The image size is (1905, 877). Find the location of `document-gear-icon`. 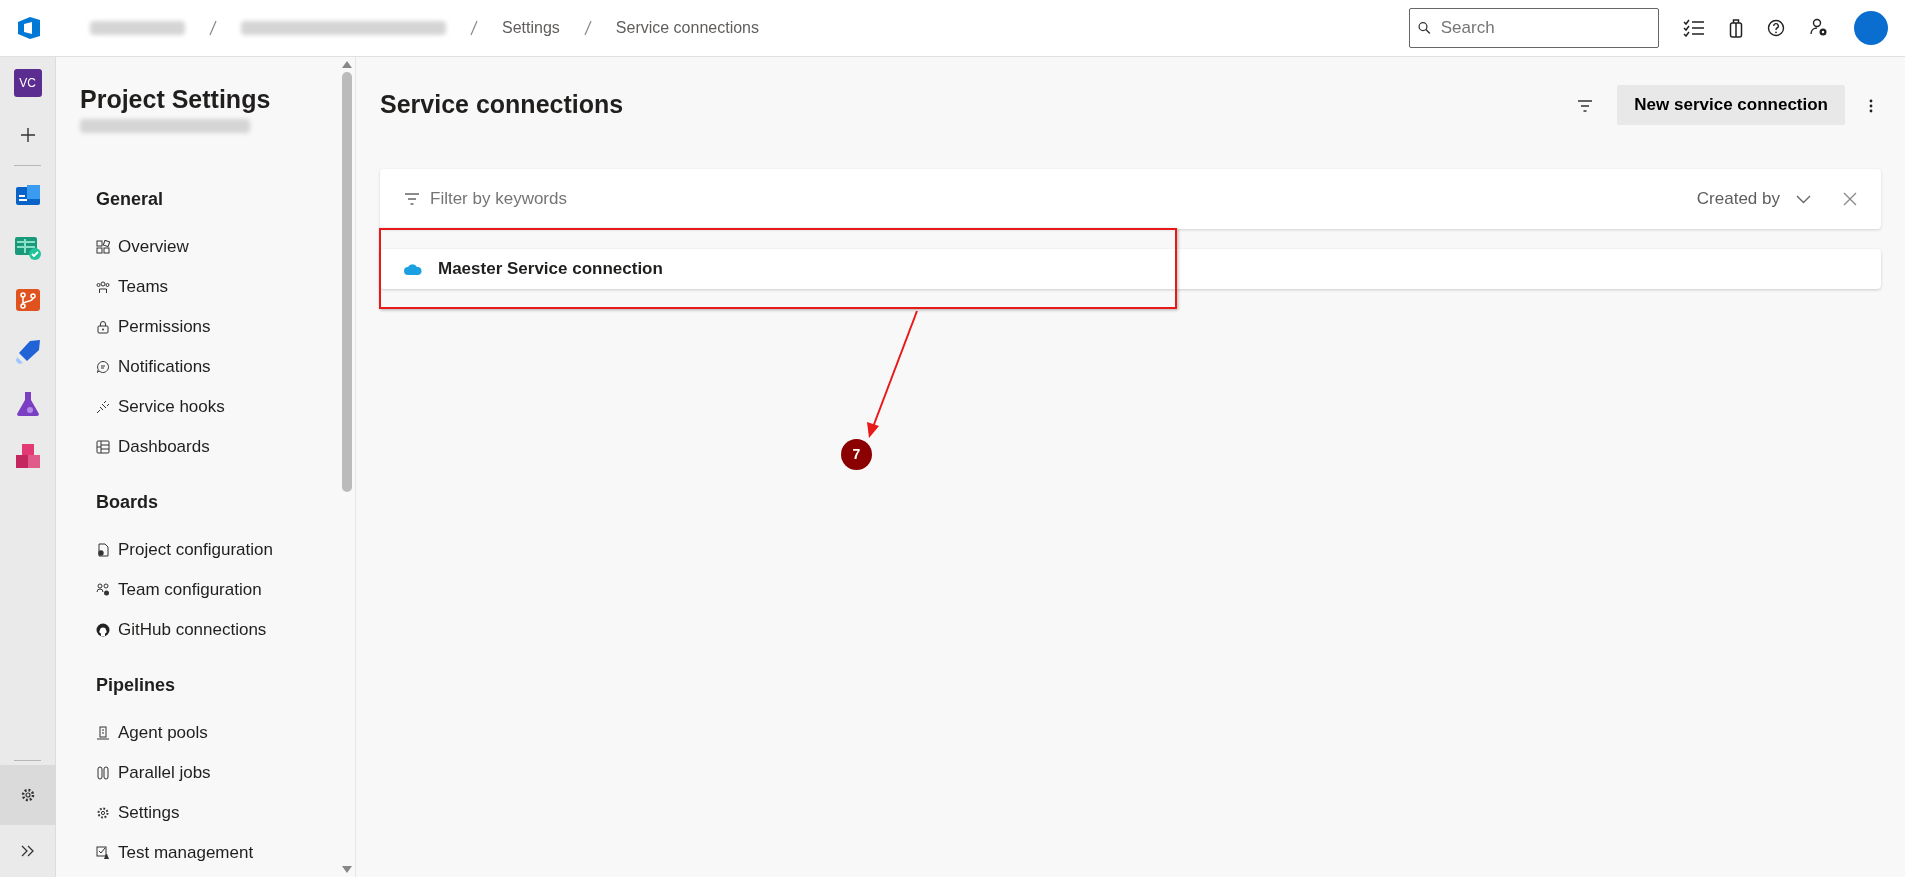

document-gear-icon is located at coordinates (103, 549).